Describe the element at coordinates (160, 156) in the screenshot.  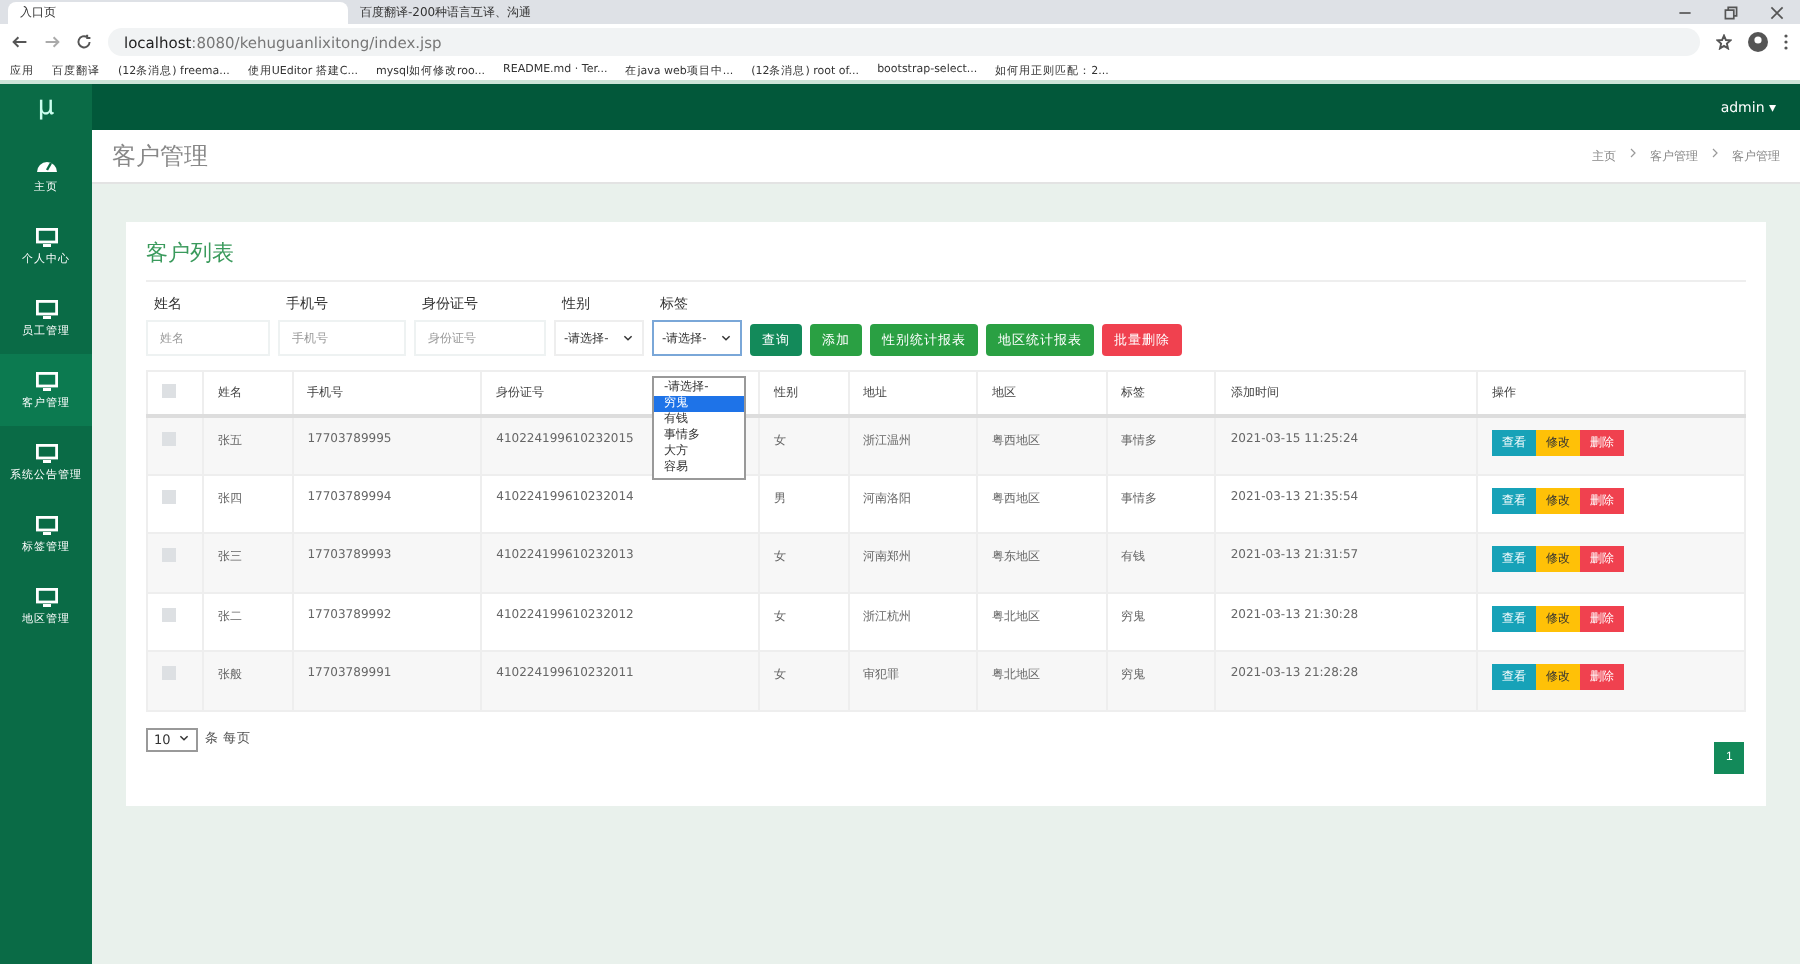
I see `page-title: 客户管理` at that location.